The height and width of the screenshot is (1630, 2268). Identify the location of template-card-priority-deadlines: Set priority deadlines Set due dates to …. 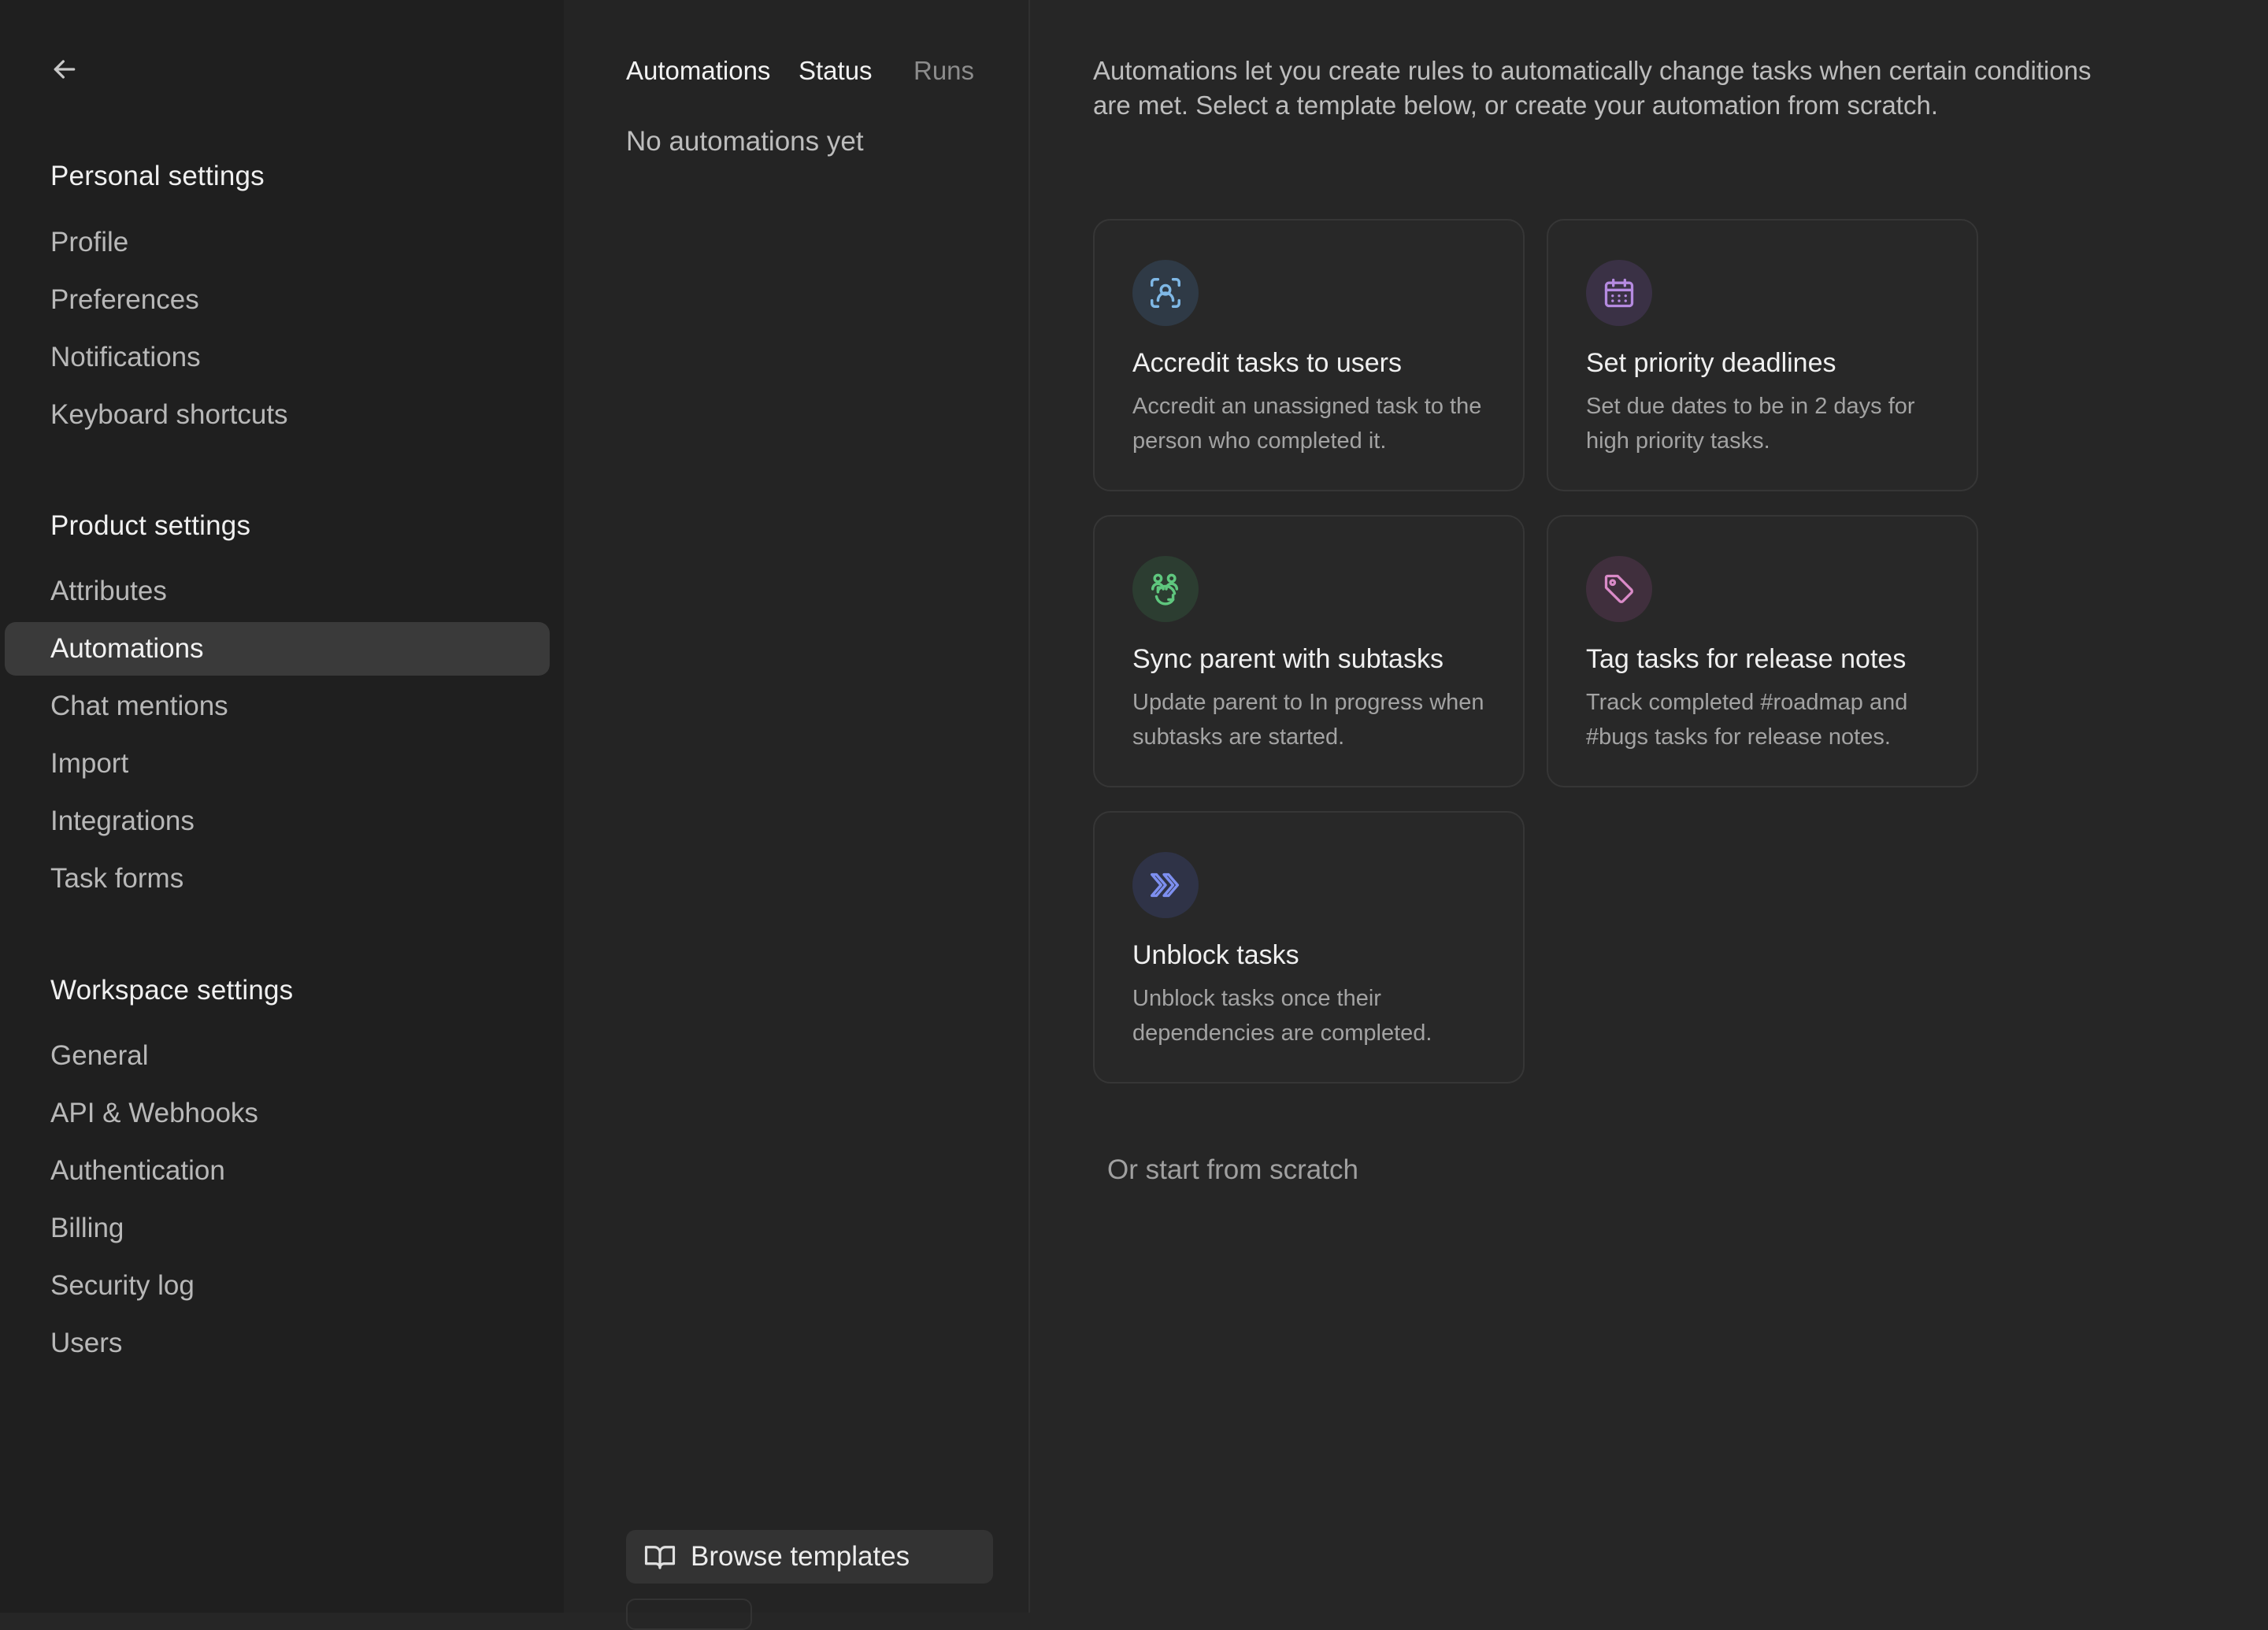
(1762, 355).